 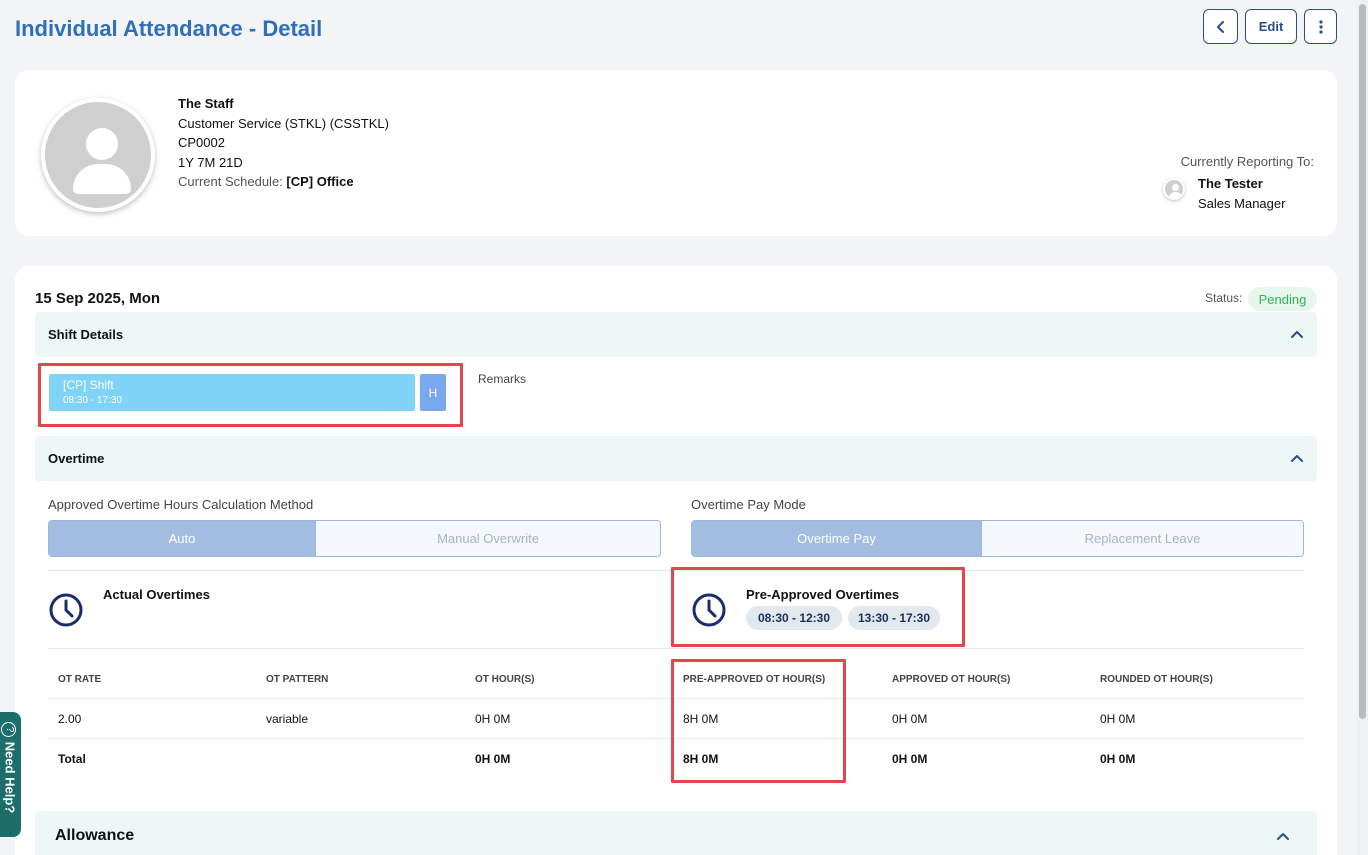 I want to click on preapproved-slot-chip: 08:30 - 12:30, so click(x=794, y=618).